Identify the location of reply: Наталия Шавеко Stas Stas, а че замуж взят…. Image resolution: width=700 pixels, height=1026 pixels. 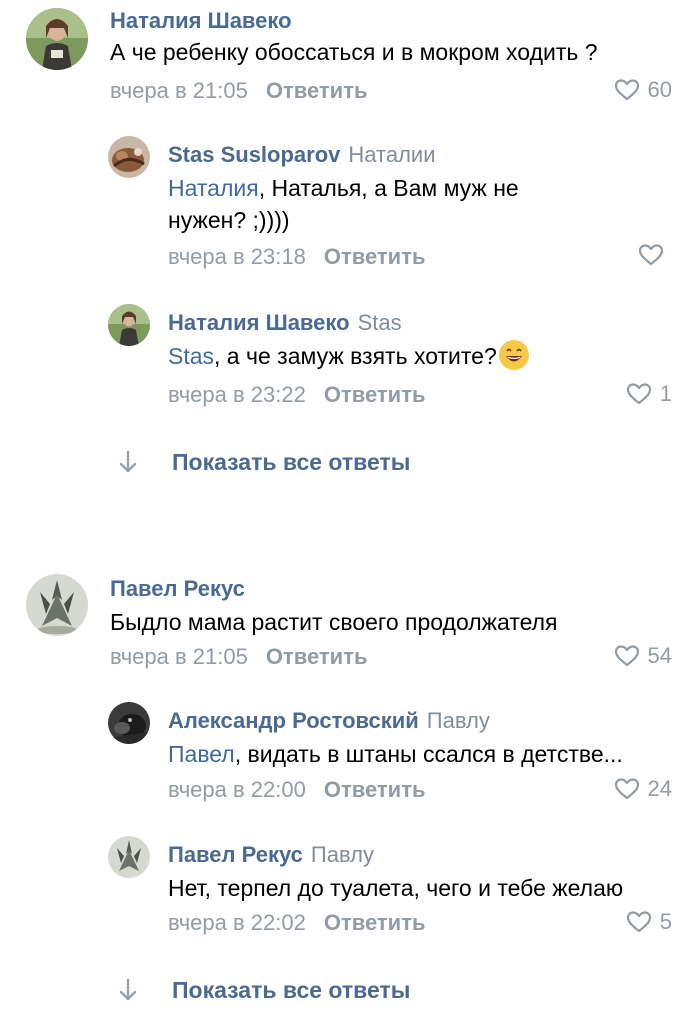
(350, 355).